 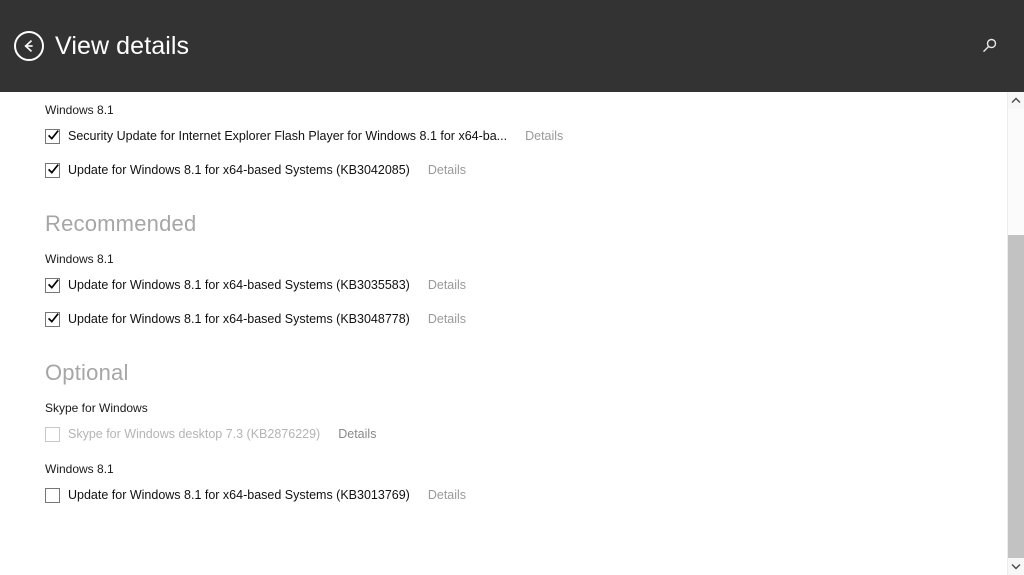 What do you see at coordinates (1016, 398) in the screenshot?
I see `scrollbar-thumb` at bounding box center [1016, 398].